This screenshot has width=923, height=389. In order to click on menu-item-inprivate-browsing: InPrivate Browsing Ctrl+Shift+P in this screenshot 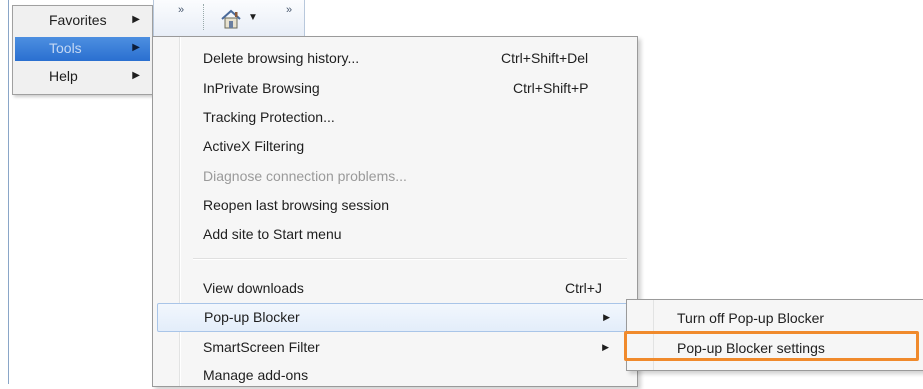, I will do `click(394, 88)`.